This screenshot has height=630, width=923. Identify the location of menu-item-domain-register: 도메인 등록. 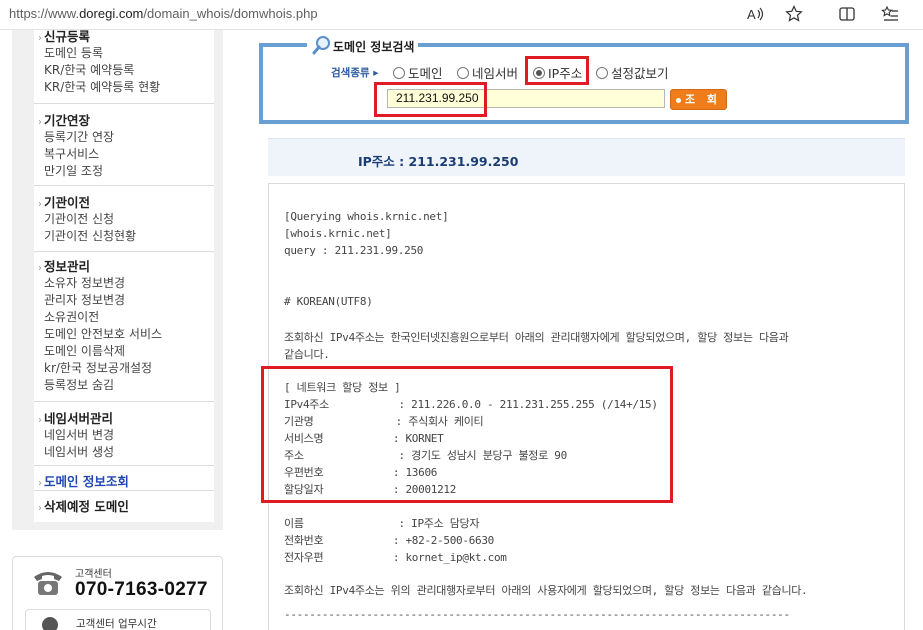
(73, 52).